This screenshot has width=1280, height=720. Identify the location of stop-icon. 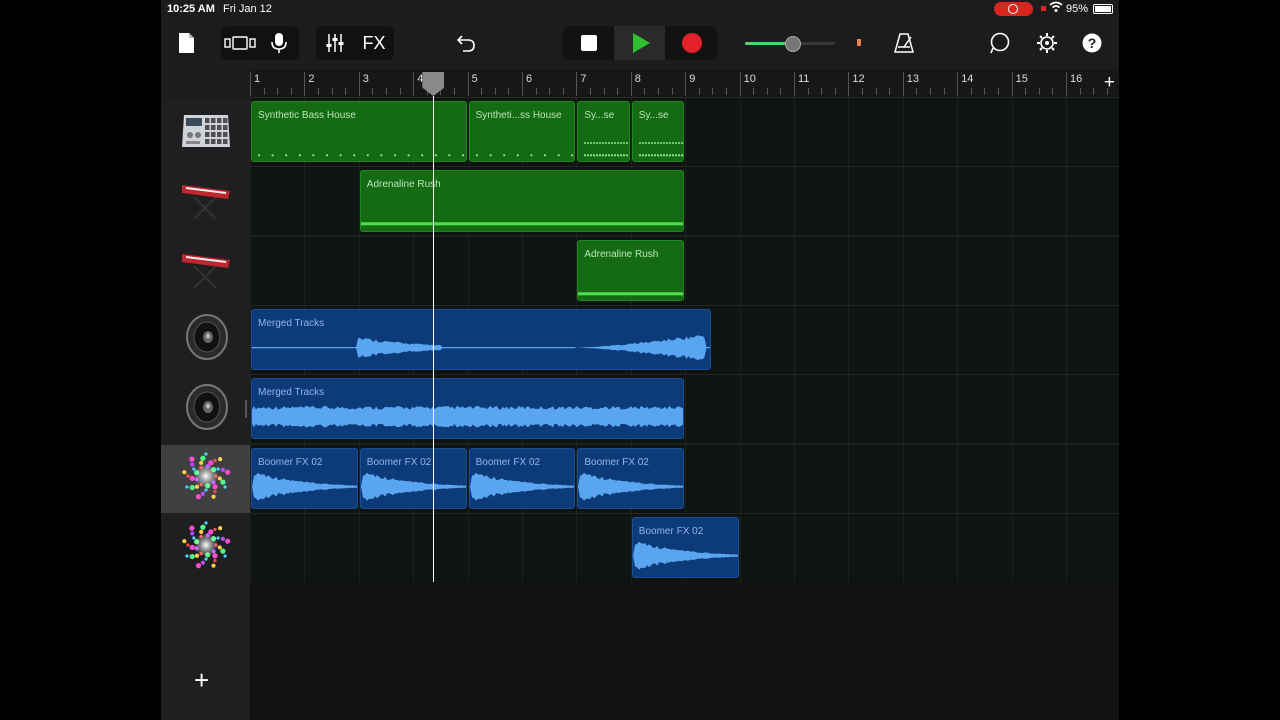
(588, 43).